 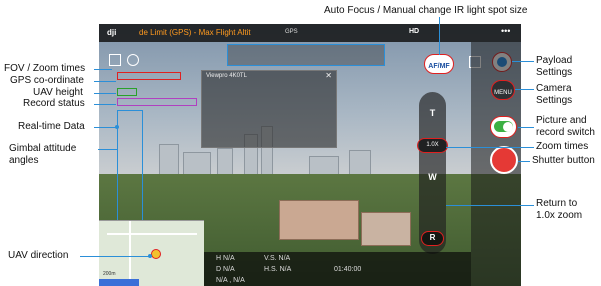 What do you see at coordinates (565, 132) in the screenshot?
I see `annotation-picture-line2: record switch` at bounding box center [565, 132].